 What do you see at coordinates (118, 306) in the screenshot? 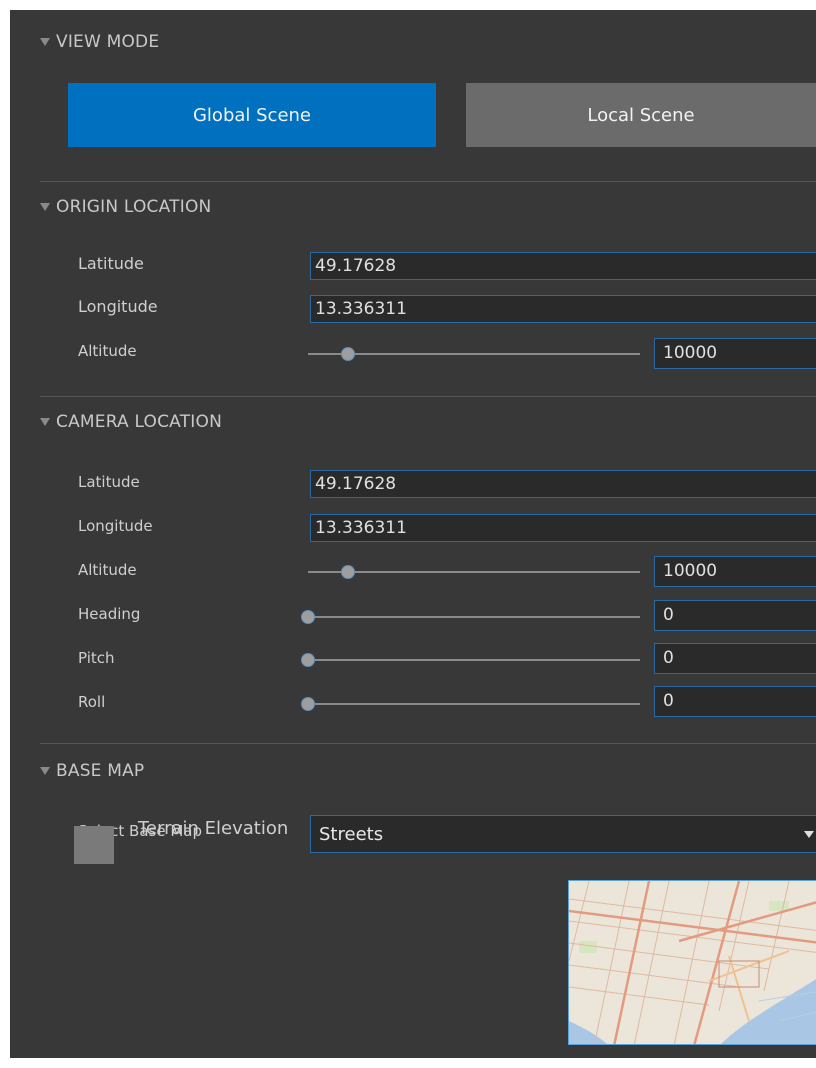
I see `origin-longitude-label: Longitude` at bounding box center [118, 306].